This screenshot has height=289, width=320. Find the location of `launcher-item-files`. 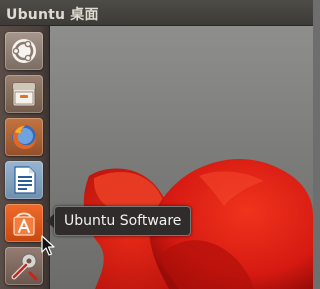

launcher-item-files is located at coordinates (24, 94).